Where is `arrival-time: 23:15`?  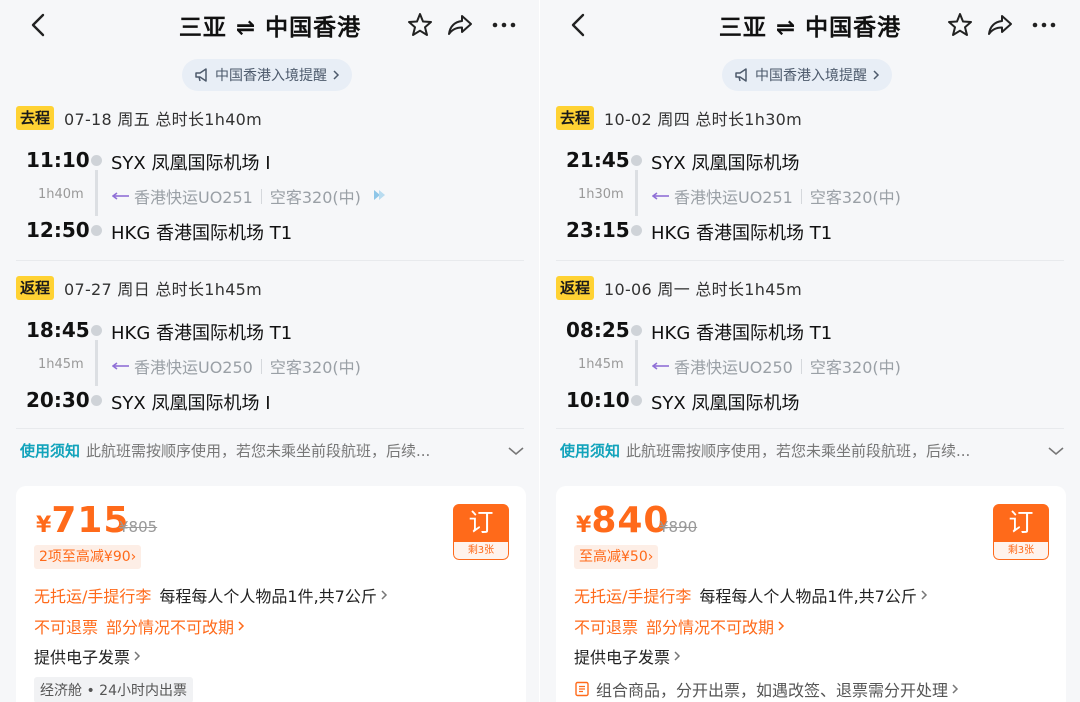
arrival-time: 23:15 is located at coordinates (598, 230).